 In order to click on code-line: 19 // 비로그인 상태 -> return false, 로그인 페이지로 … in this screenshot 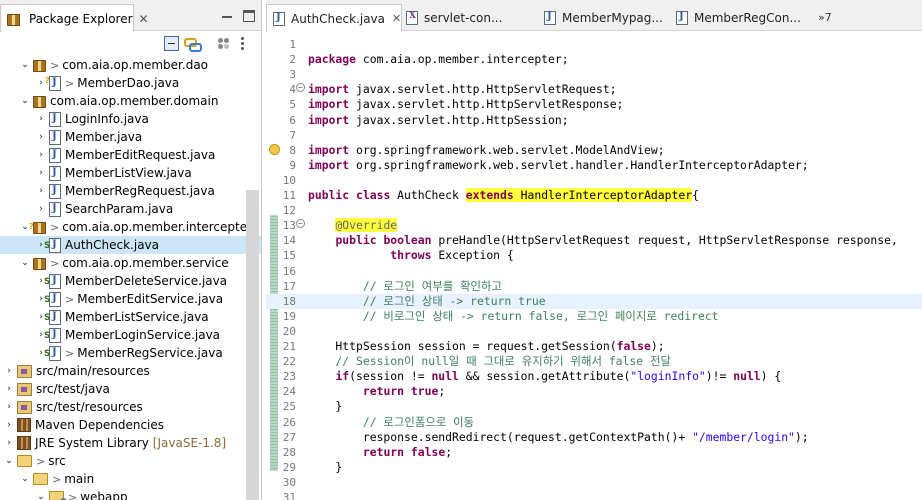, I will do `click(594, 316)`.